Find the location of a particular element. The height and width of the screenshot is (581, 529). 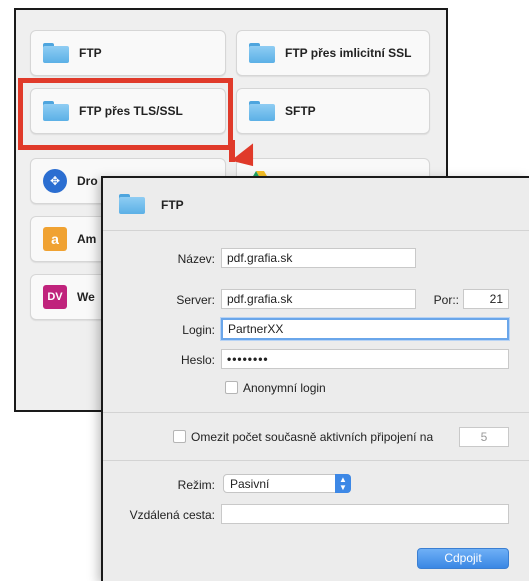

remote-path-label: Vzdálená cesta: is located at coordinates (172, 515).